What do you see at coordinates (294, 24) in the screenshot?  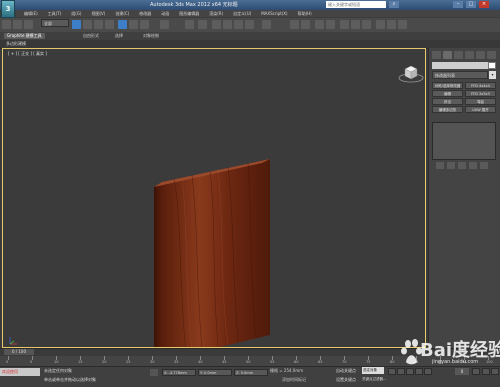 I see `mirror-icon` at bounding box center [294, 24].